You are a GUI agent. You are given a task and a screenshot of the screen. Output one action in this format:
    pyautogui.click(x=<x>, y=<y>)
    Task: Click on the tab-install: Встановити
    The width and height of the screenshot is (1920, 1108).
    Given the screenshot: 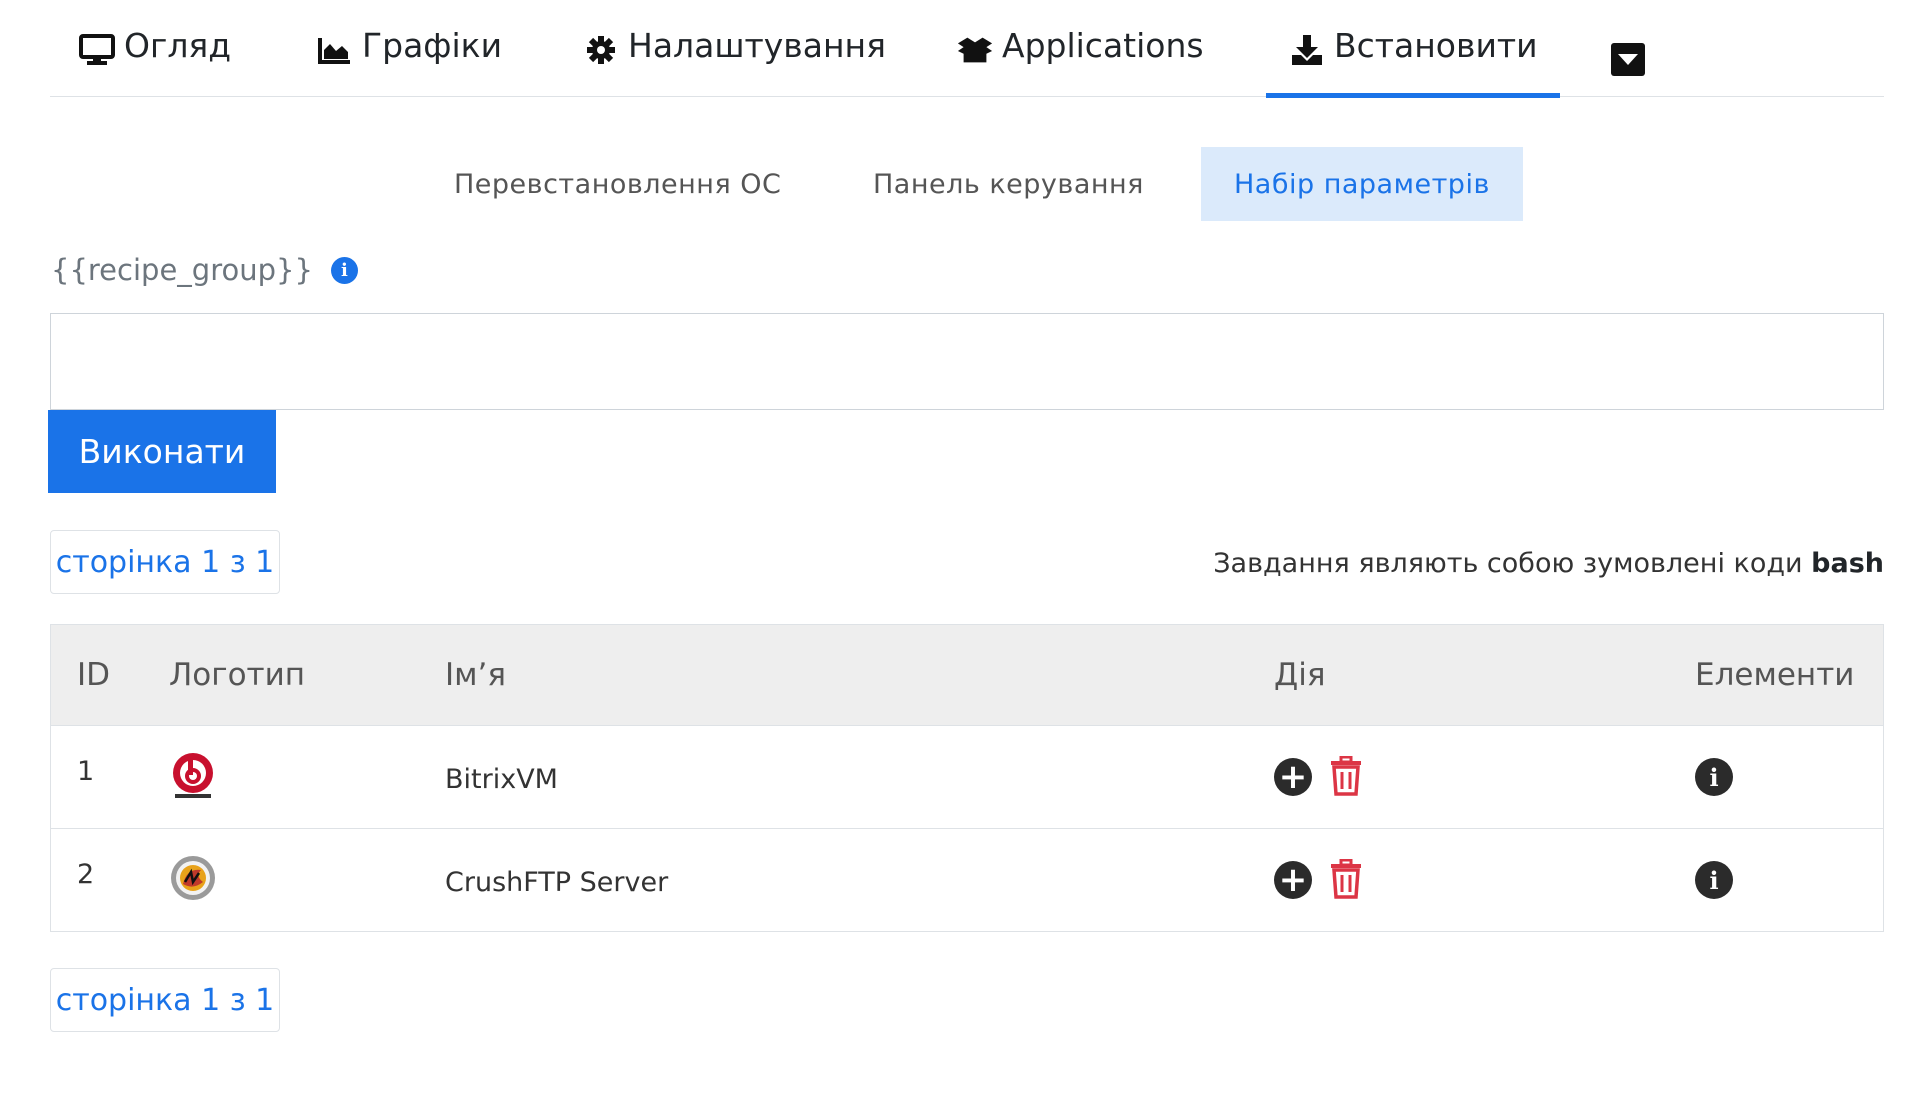 What is the action you would take?
    pyautogui.click(x=1413, y=62)
    